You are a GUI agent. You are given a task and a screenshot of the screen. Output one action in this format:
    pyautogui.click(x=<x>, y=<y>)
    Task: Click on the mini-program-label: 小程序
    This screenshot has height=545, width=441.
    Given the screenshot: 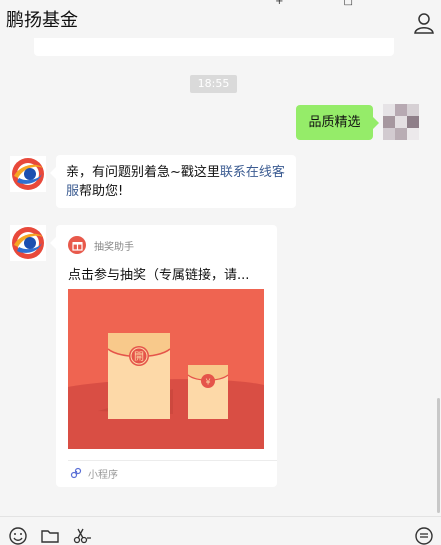 What is the action you would take?
    pyautogui.click(x=103, y=475)
    